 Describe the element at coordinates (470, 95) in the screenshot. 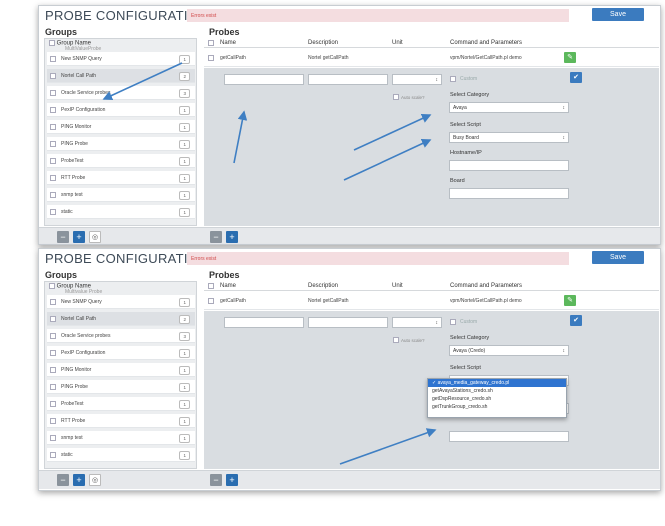

I see `select-category-label: Select Category` at that location.